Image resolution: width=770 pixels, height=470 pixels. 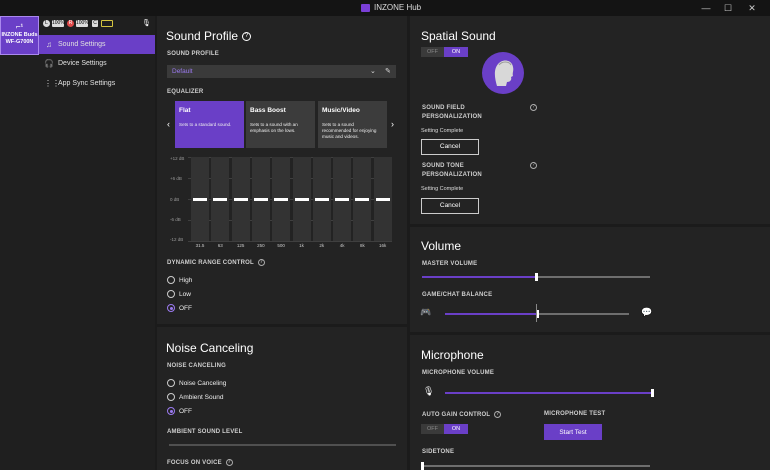 I want to click on sound-profile-title: Sound Profile?, so click(x=209, y=36).